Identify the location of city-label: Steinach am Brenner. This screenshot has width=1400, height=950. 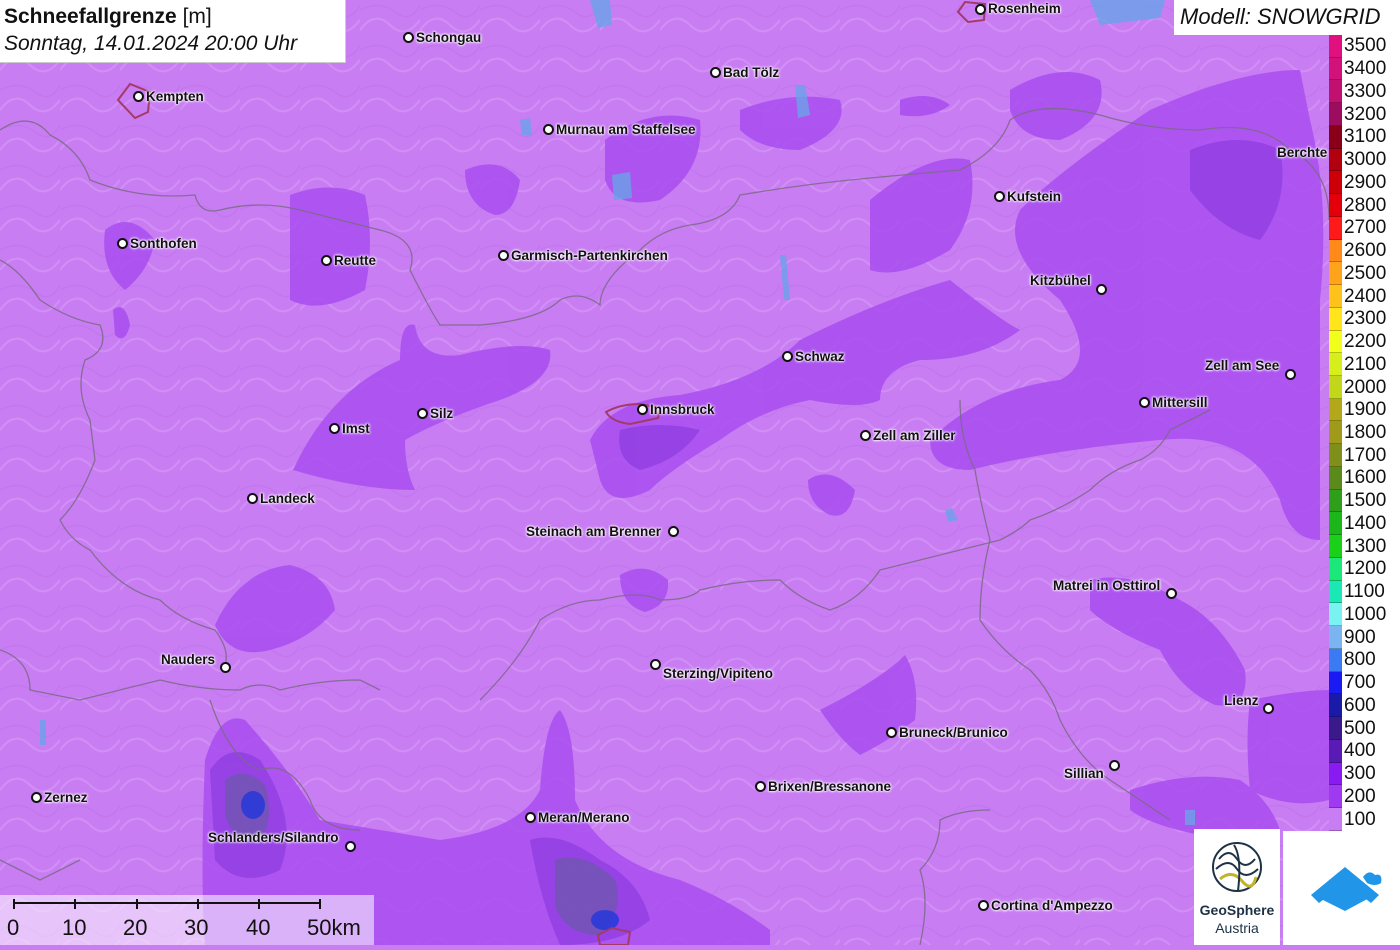
(594, 531).